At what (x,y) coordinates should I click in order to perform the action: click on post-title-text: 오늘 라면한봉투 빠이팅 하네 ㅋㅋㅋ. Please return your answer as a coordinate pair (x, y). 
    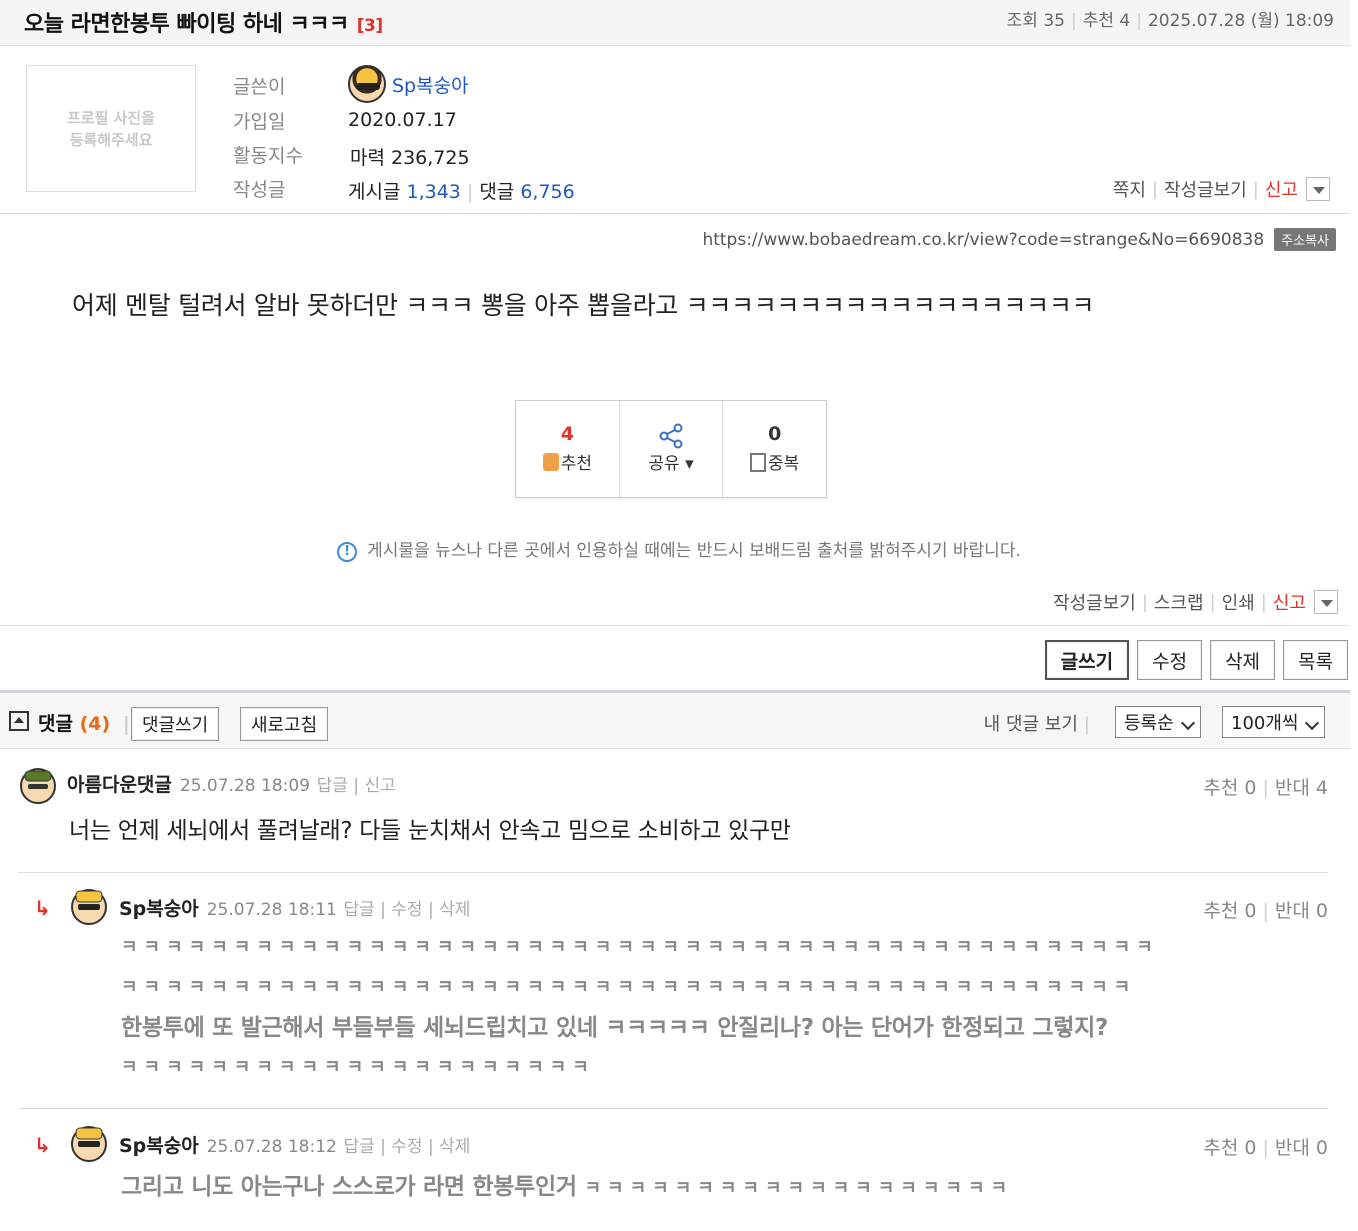
    Looking at the image, I should click on (186, 24).